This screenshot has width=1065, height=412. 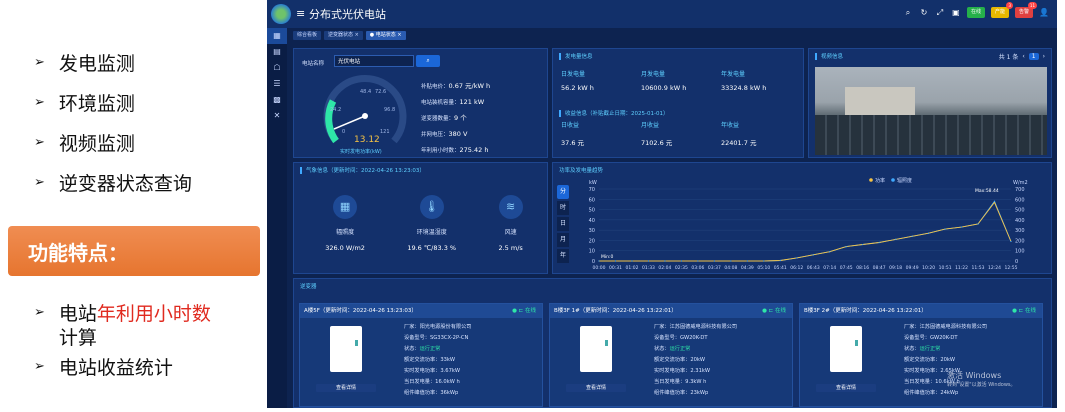 What do you see at coordinates (994, 202) in the screenshot?
I see `power-point` at bounding box center [994, 202].